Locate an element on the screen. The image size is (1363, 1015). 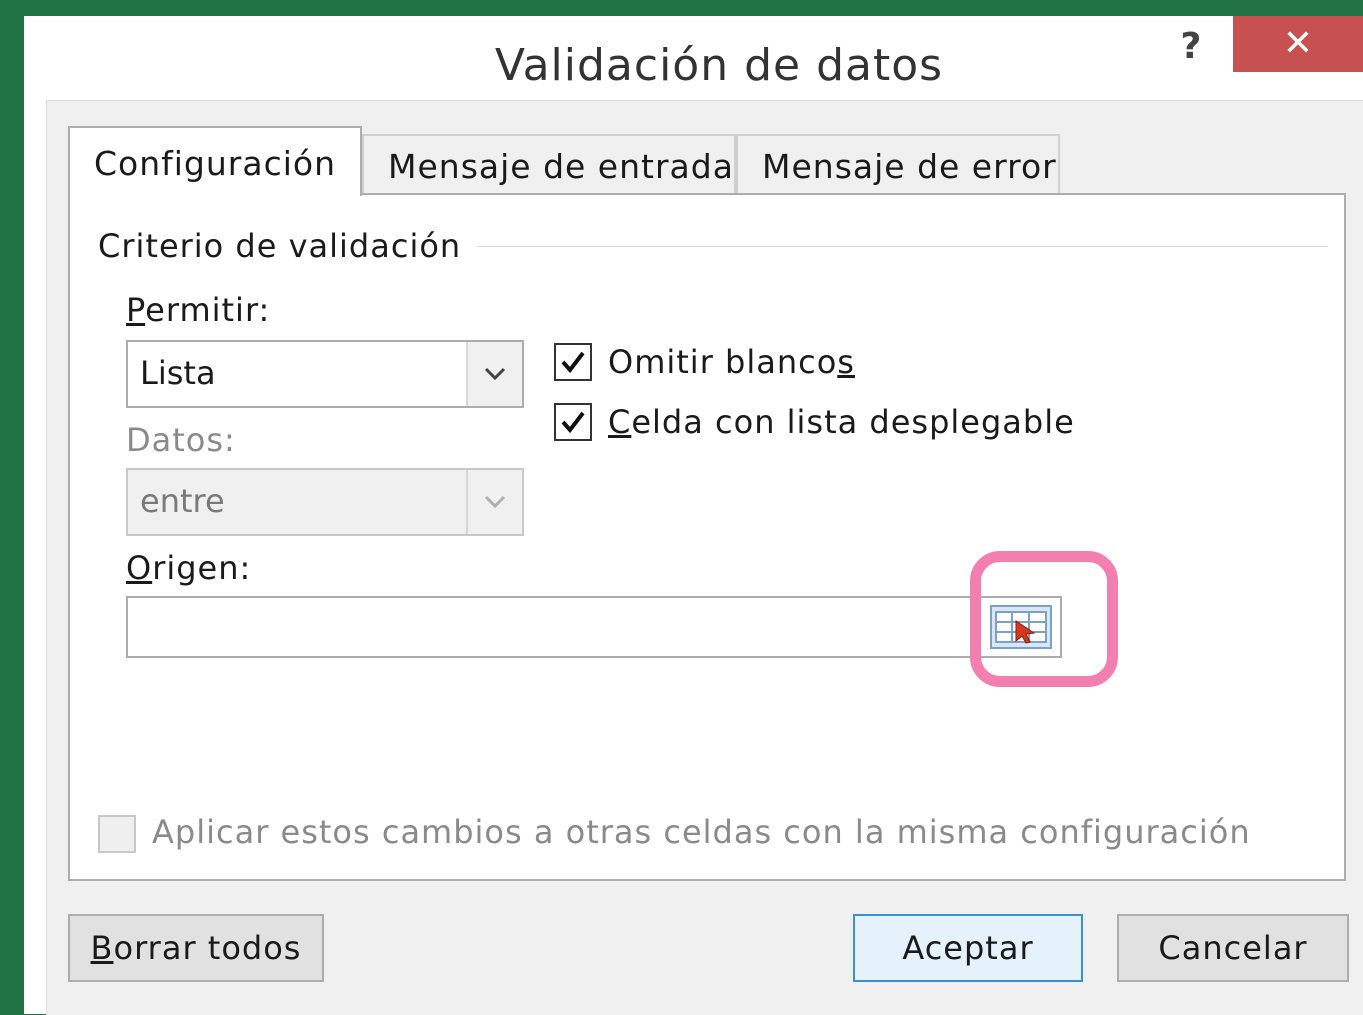
group-divider is located at coordinates (892, 246).